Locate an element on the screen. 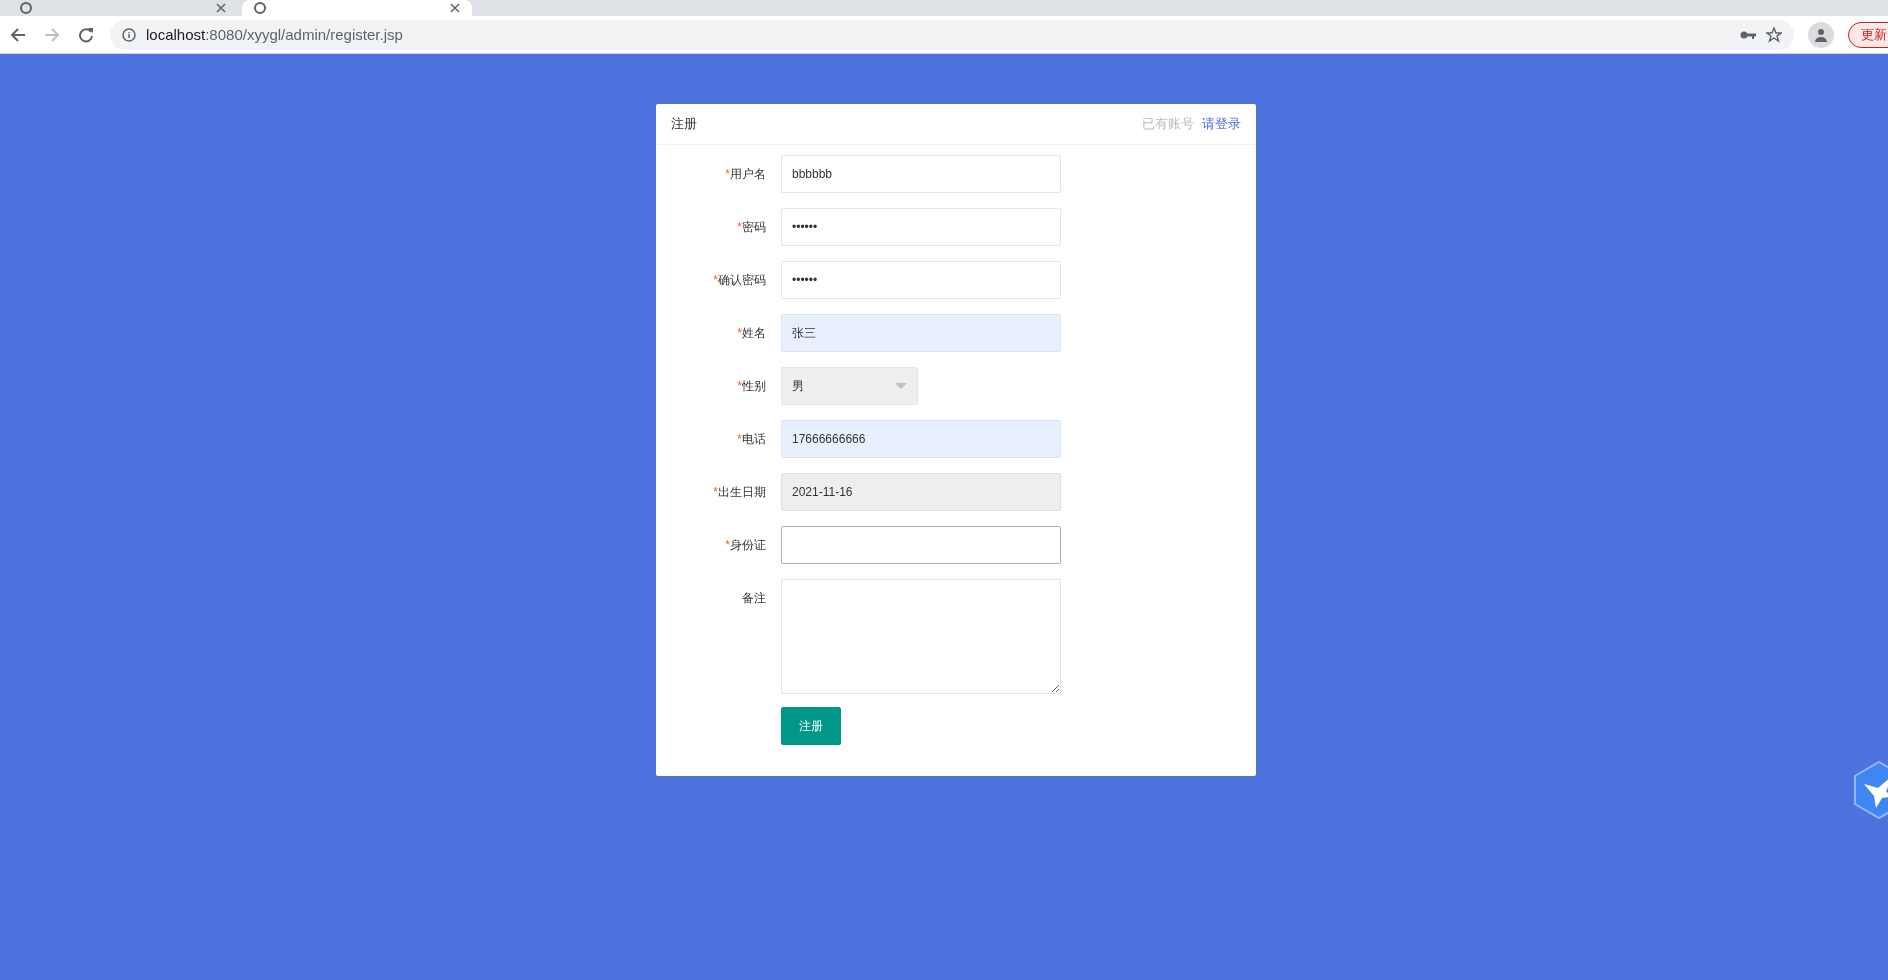  card-title: 注册 is located at coordinates (684, 124).